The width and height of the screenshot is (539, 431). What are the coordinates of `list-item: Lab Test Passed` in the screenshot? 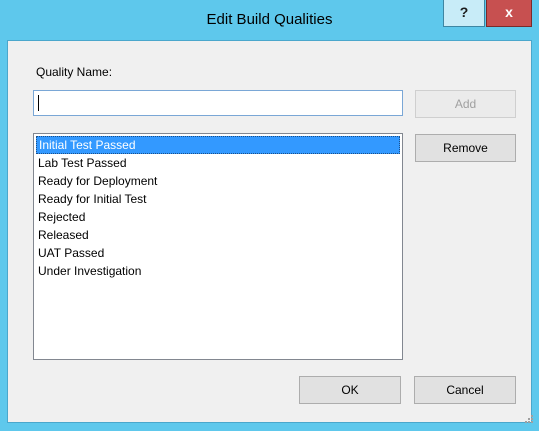 It's located at (81, 163).